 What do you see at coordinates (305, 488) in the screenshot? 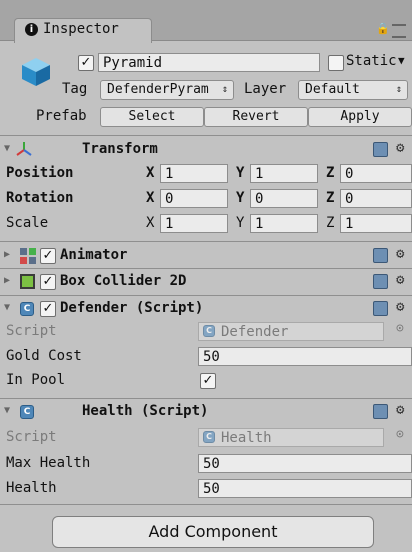
I see `health-field: 50` at bounding box center [305, 488].